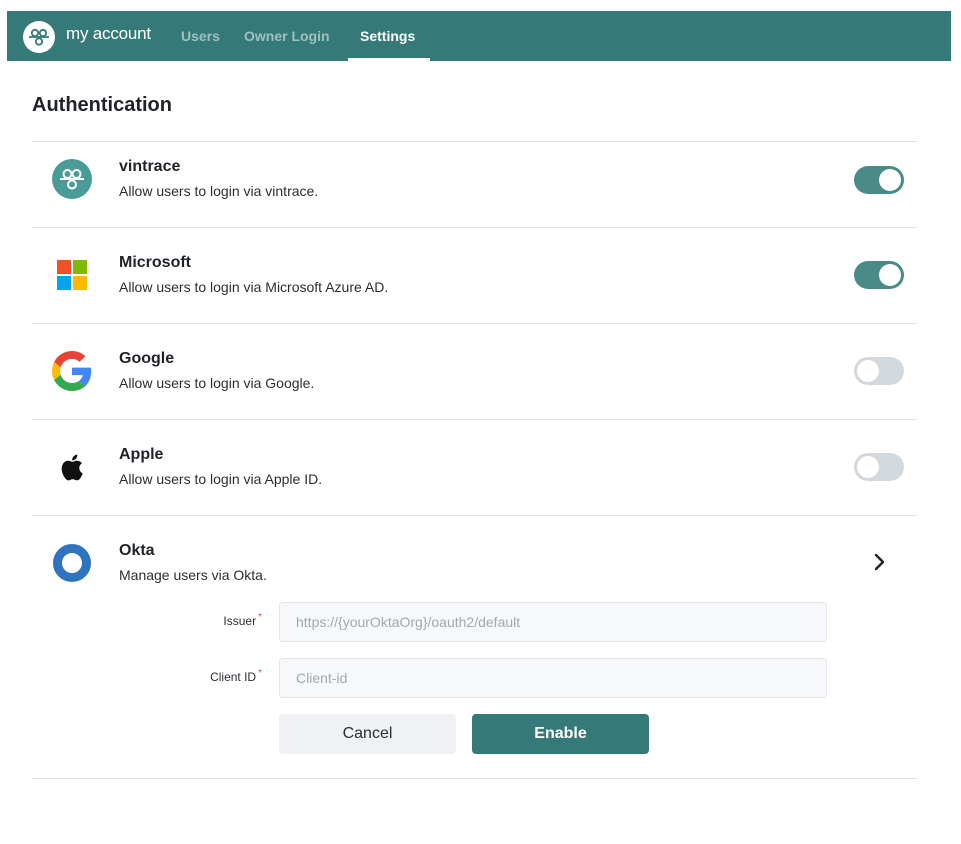 This screenshot has width=961, height=844. I want to click on provider-name: Apple, so click(141, 454).